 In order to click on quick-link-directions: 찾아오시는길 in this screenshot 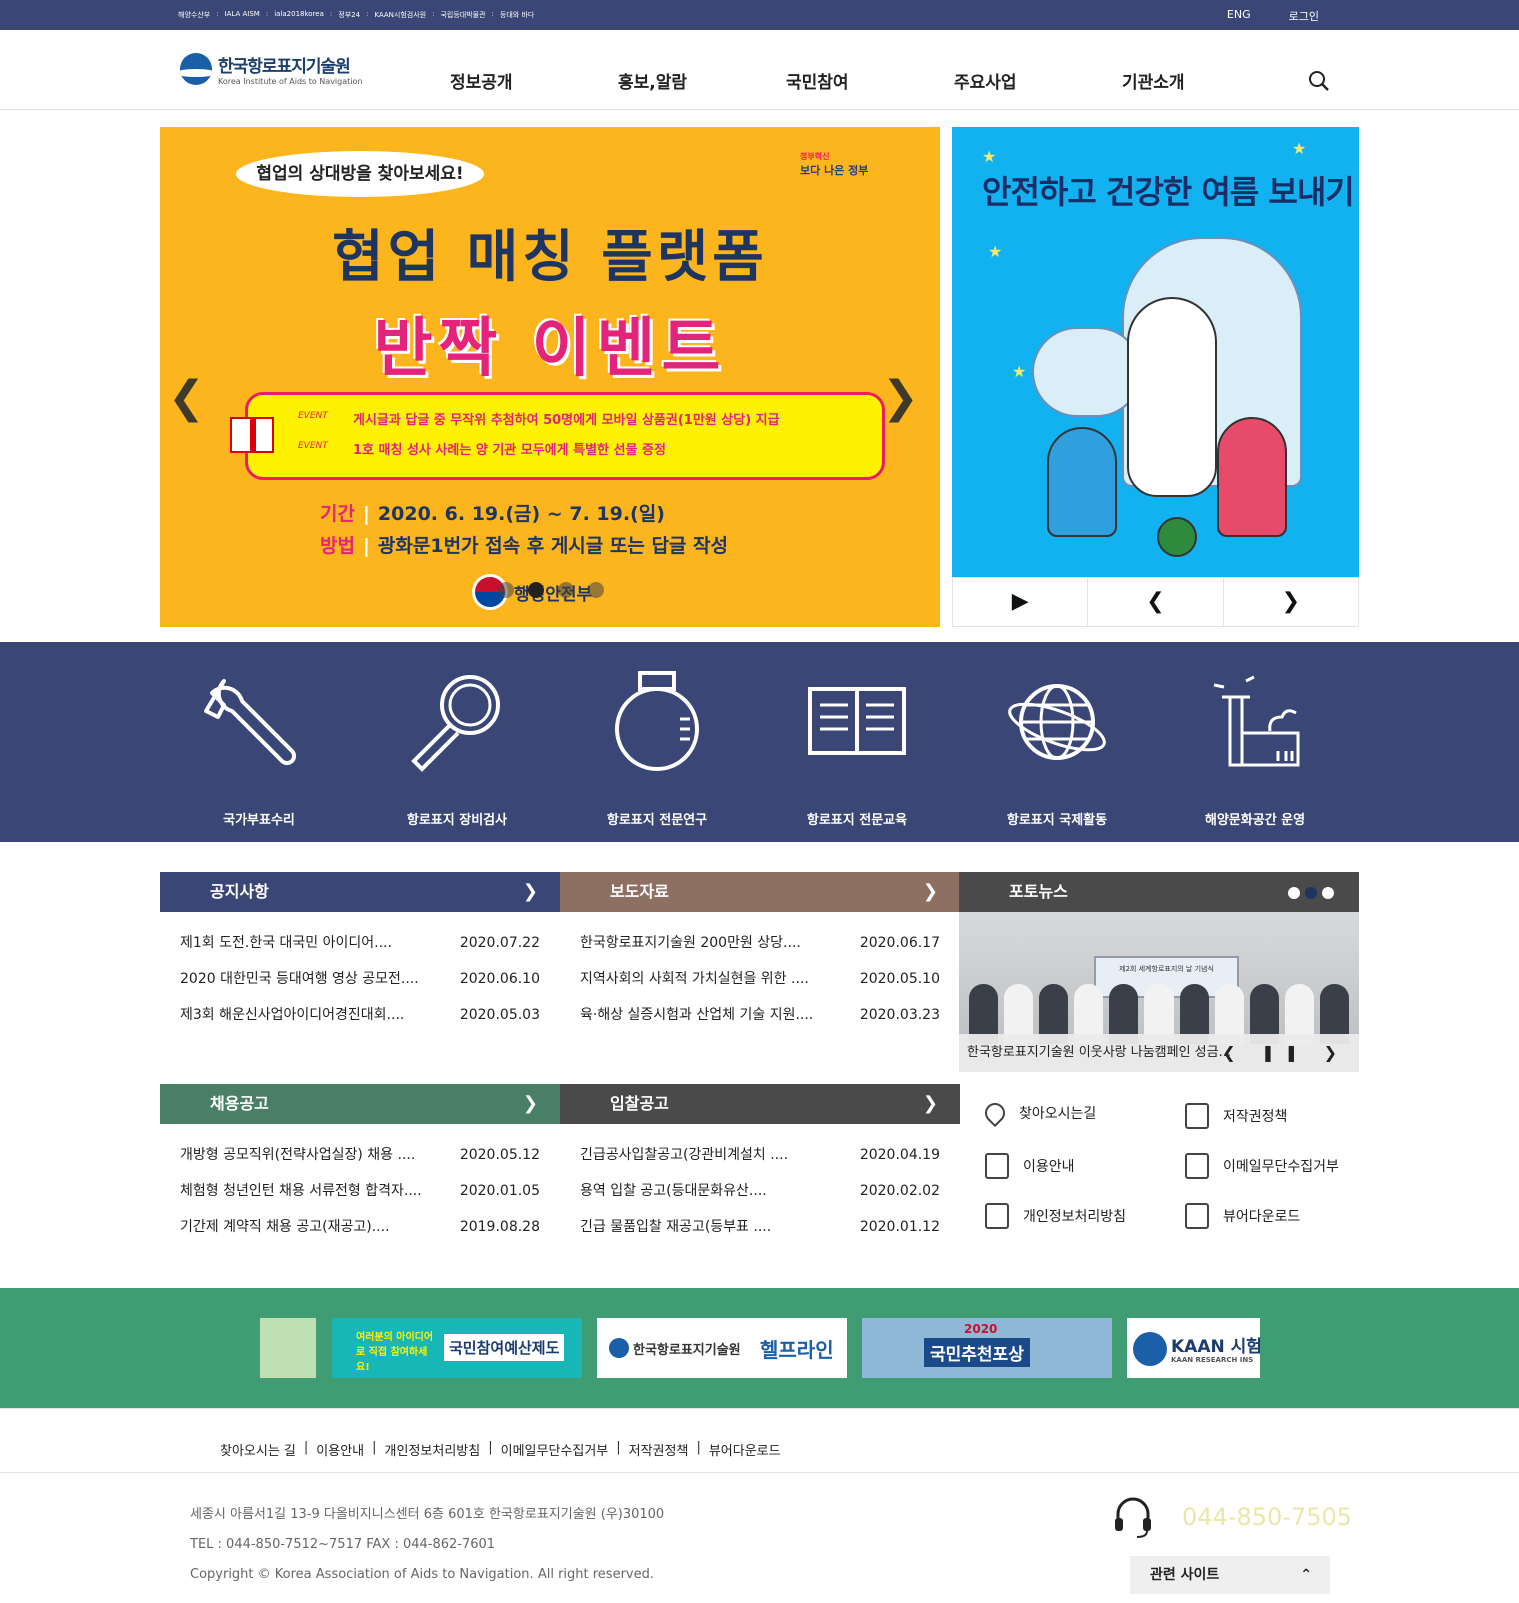, I will do `click(1038, 1113)`.